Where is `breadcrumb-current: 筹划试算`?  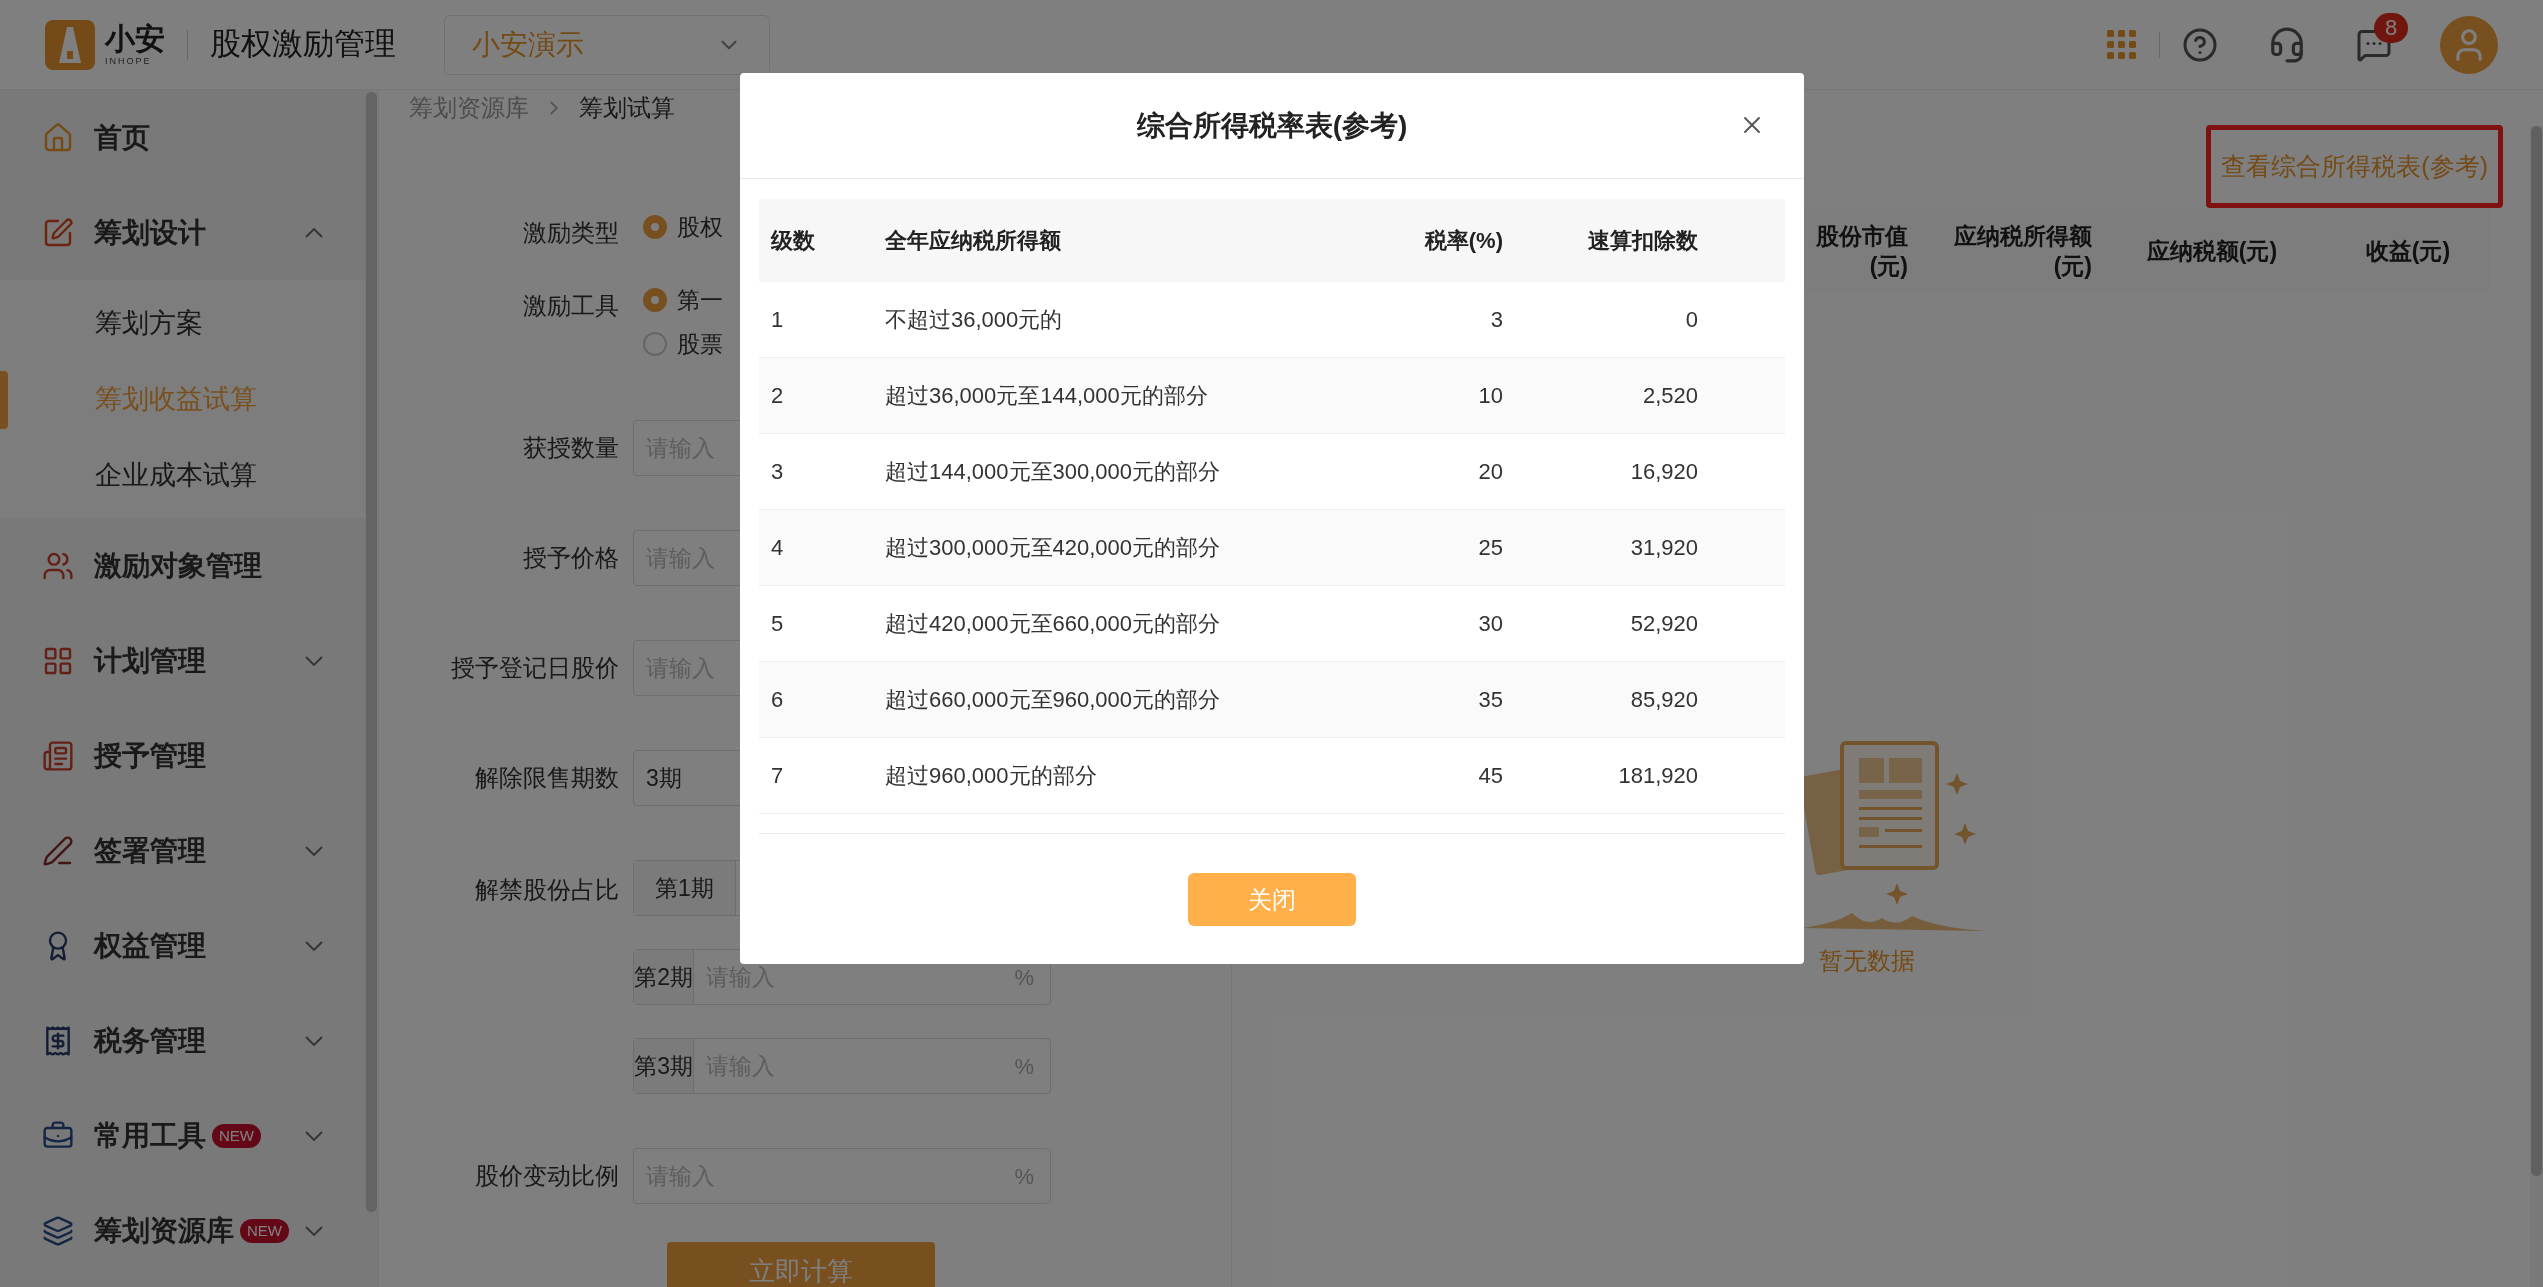
breadcrumb-current: 筹划试算 is located at coordinates (627, 108).